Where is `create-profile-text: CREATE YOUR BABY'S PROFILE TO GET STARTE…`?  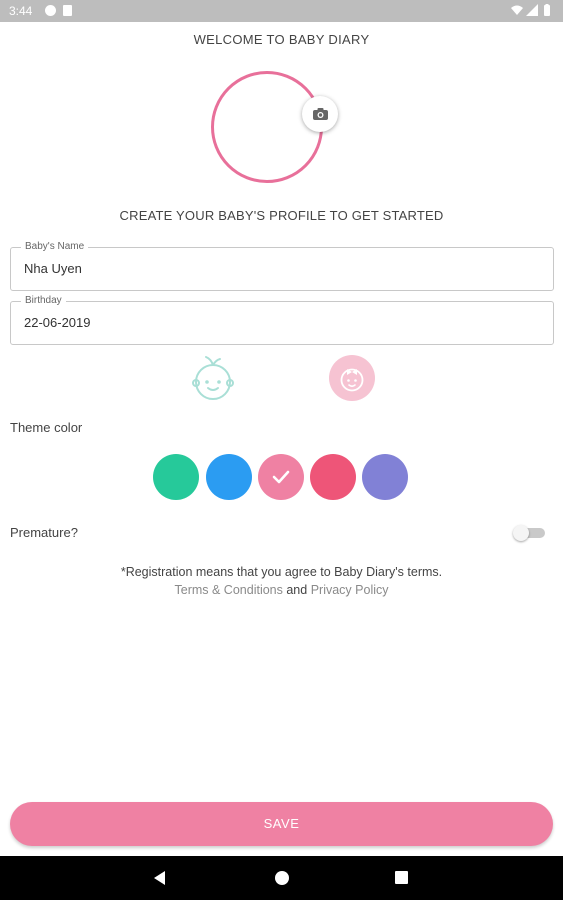
create-profile-text: CREATE YOUR BABY'S PROFILE TO GET STARTE… is located at coordinates (281, 215).